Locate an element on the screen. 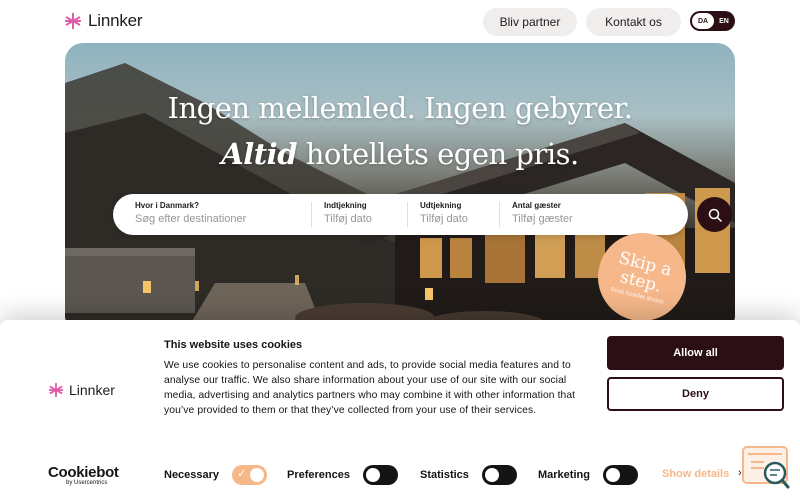 The width and height of the screenshot is (800, 500). checkout-field: Udtjekning Tilføj dato is located at coordinates (460, 213).